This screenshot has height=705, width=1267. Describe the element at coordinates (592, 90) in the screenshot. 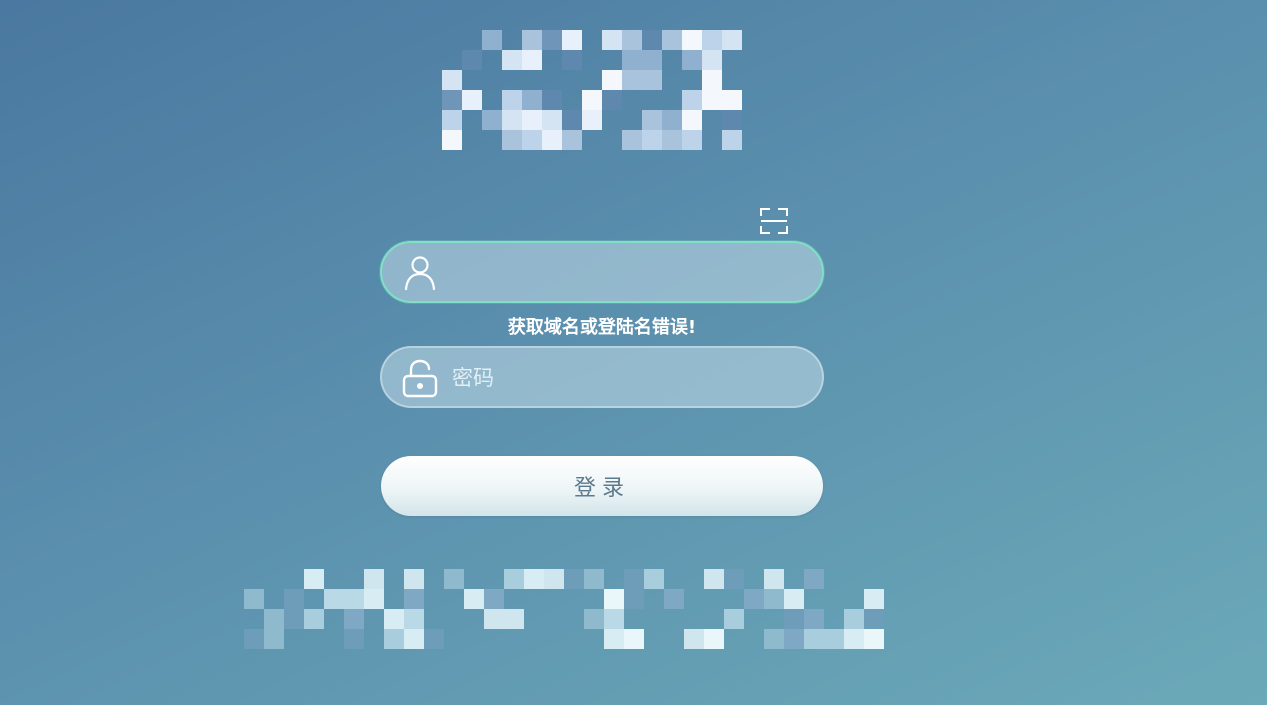

I see `app-logo-redacted` at that location.